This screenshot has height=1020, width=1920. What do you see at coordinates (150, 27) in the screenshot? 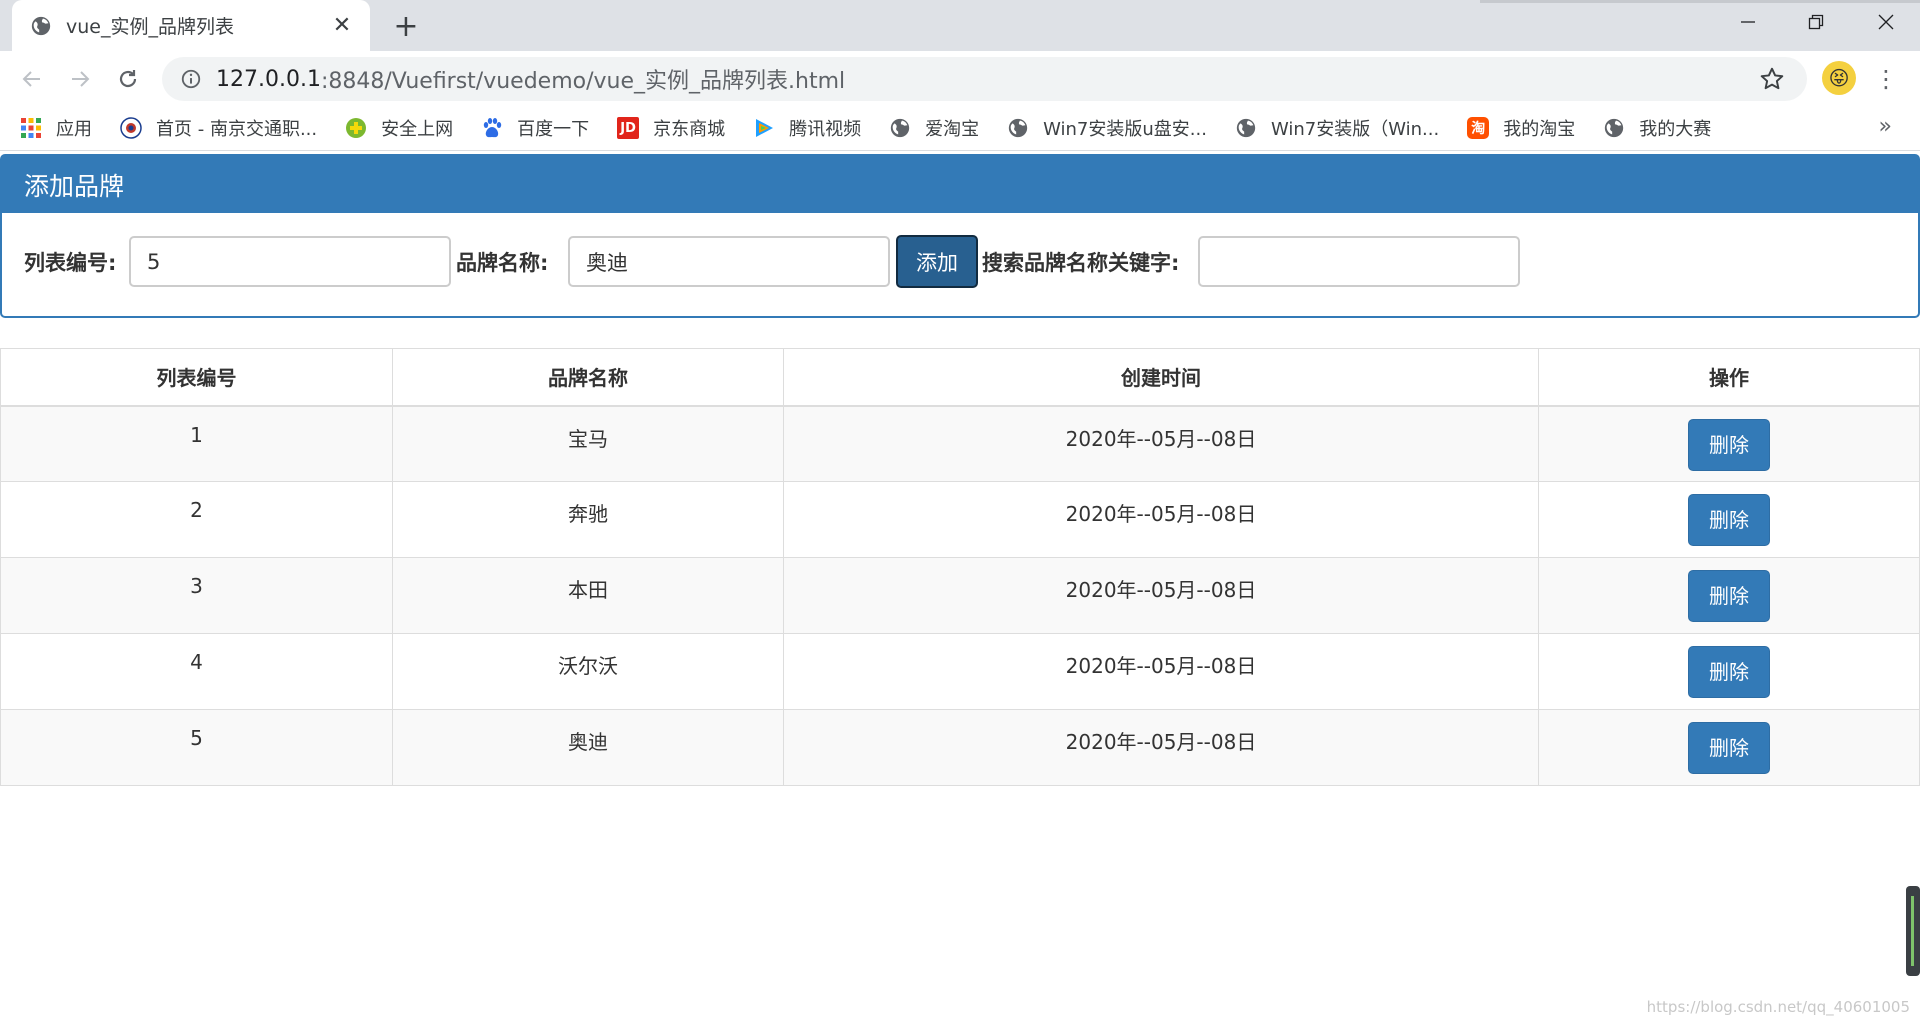
I see `tab-title: vue_实例_品牌列表` at bounding box center [150, 27].